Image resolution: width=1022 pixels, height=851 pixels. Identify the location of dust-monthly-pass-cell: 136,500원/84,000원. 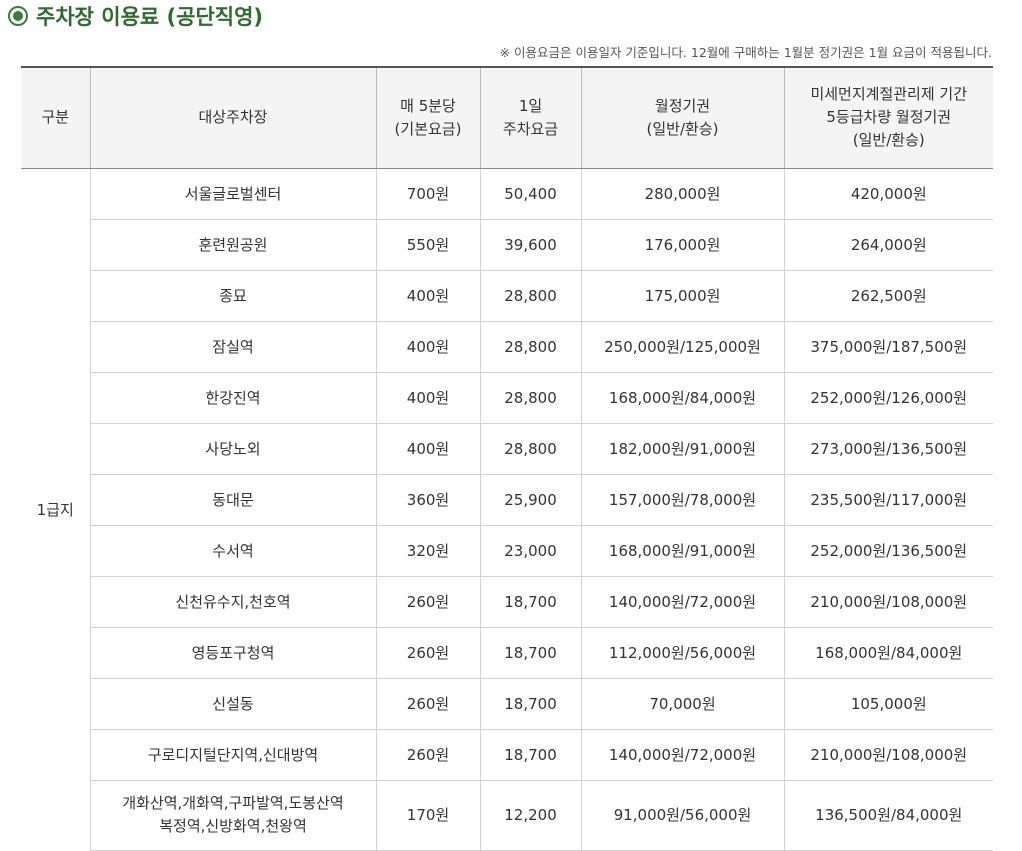
(888, 815).